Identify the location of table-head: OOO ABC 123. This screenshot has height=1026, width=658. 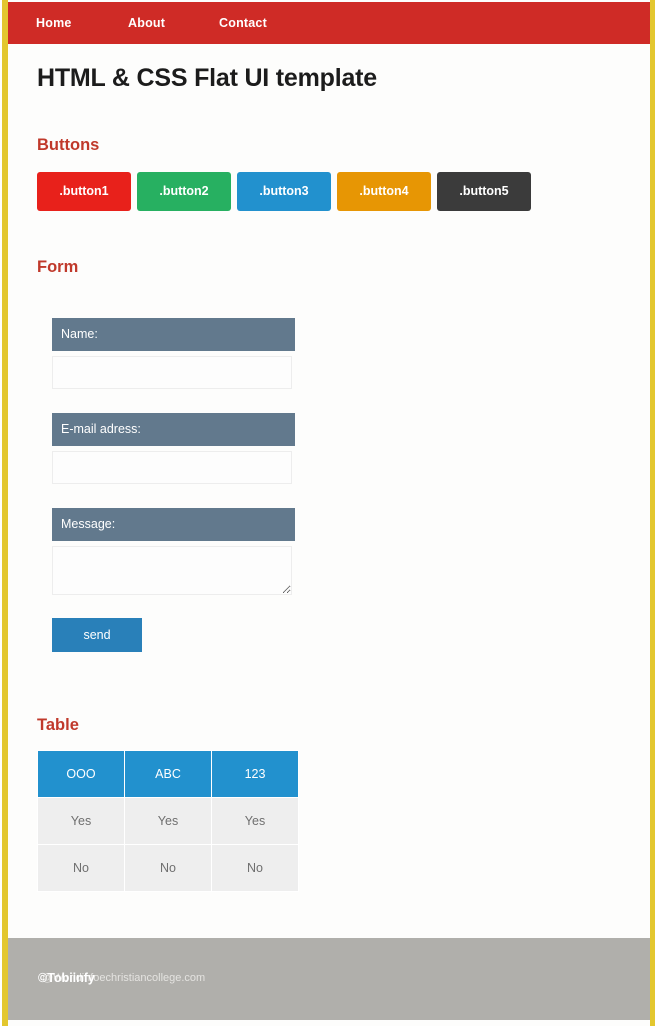
(168, 774).